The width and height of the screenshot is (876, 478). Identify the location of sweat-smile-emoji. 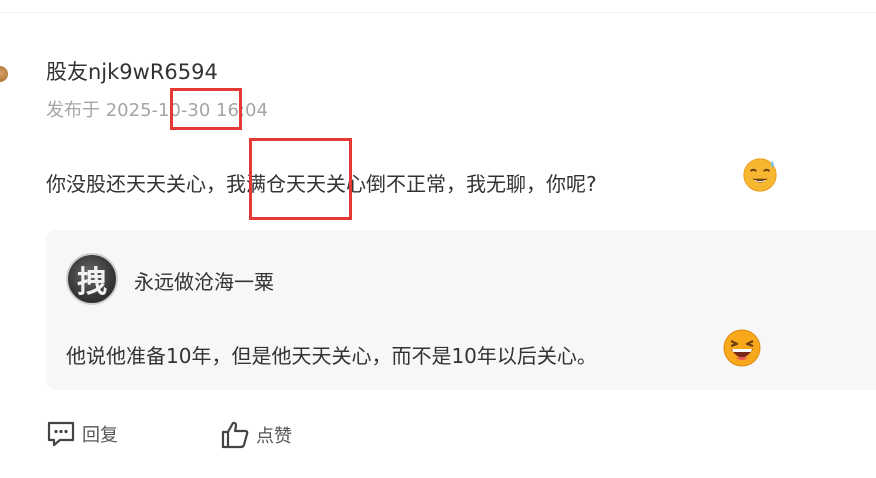
(760, 175).